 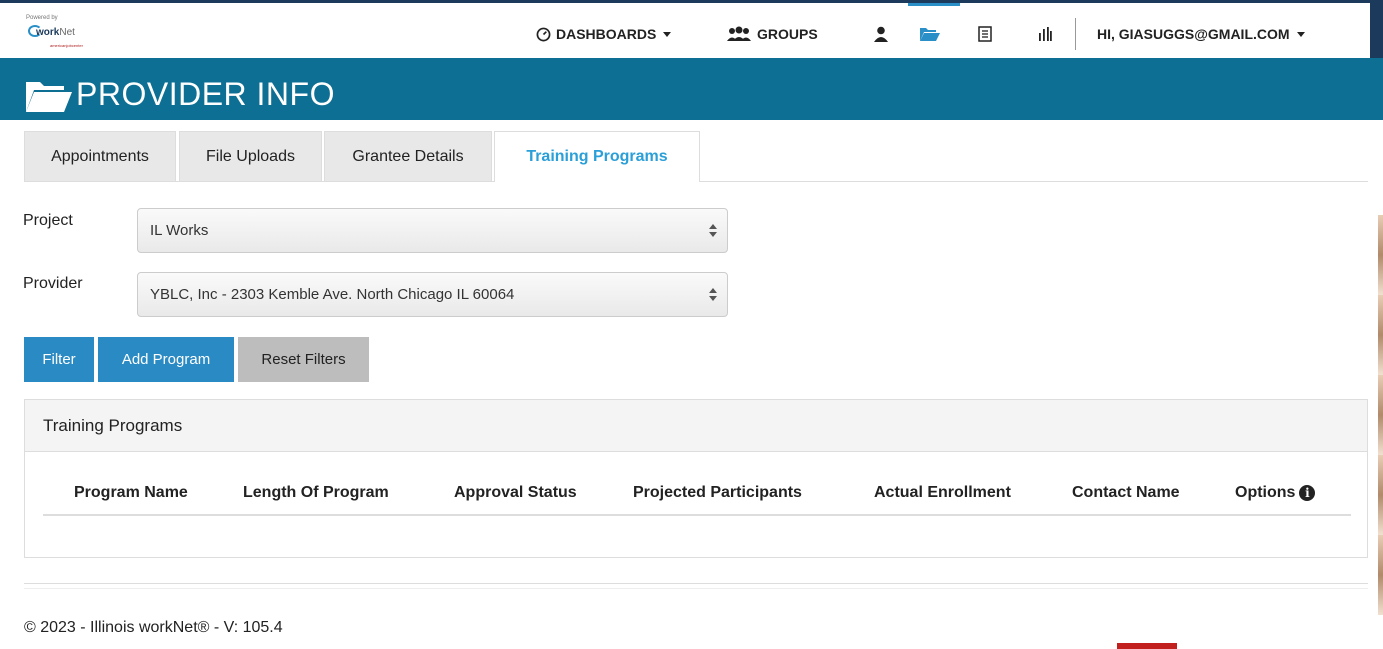 What do you see at coordinates (1193, 34) in the screenshot?
I see `account-label: HI, GIASUGGS@GMAIL.COM` at bounding box center [1193, 34].